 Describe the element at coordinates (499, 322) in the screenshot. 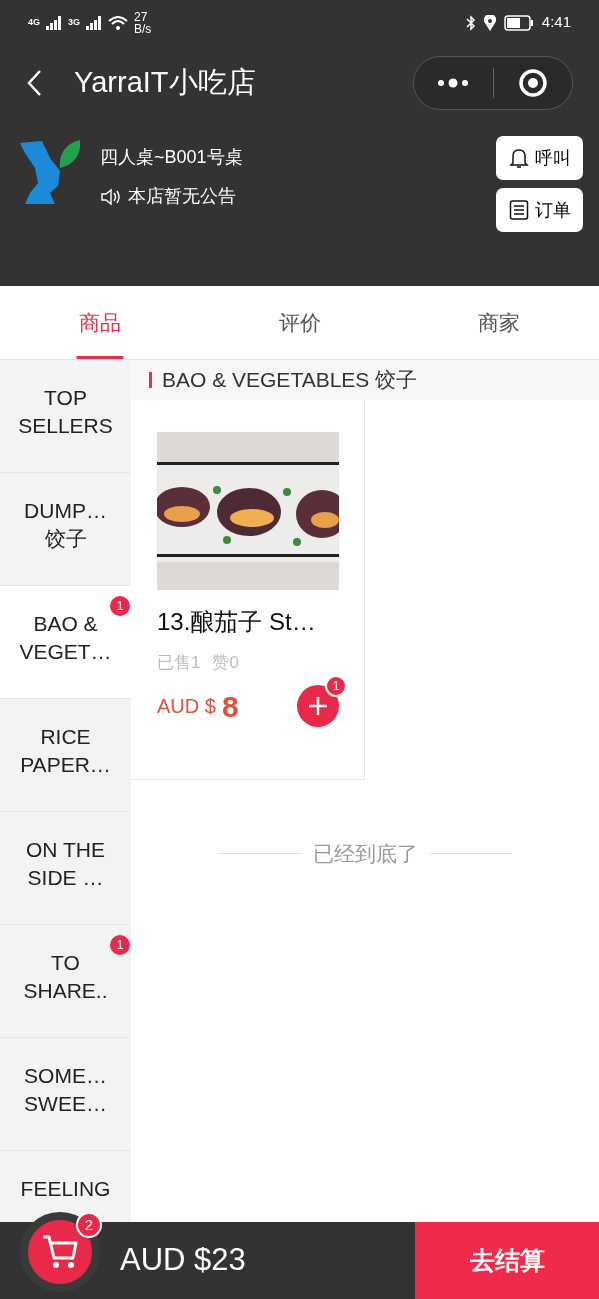

I see `tab: 商家` at that location.